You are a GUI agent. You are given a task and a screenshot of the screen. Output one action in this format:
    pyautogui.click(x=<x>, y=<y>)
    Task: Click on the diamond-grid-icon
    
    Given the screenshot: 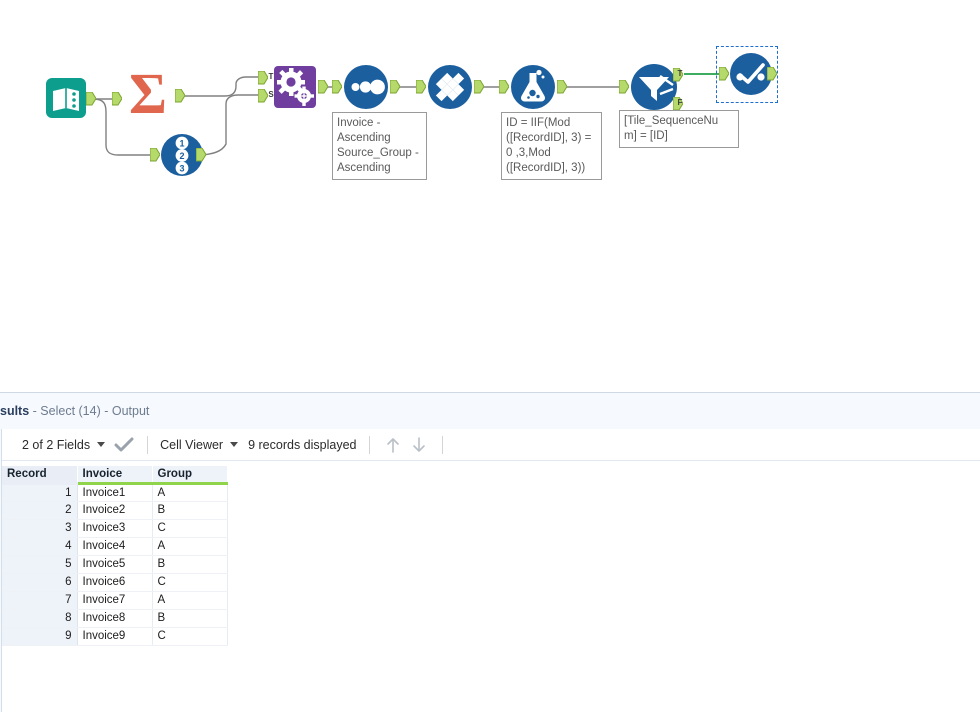 What is the action you would take?
    pyautogui.click(x=450, y=87)
    